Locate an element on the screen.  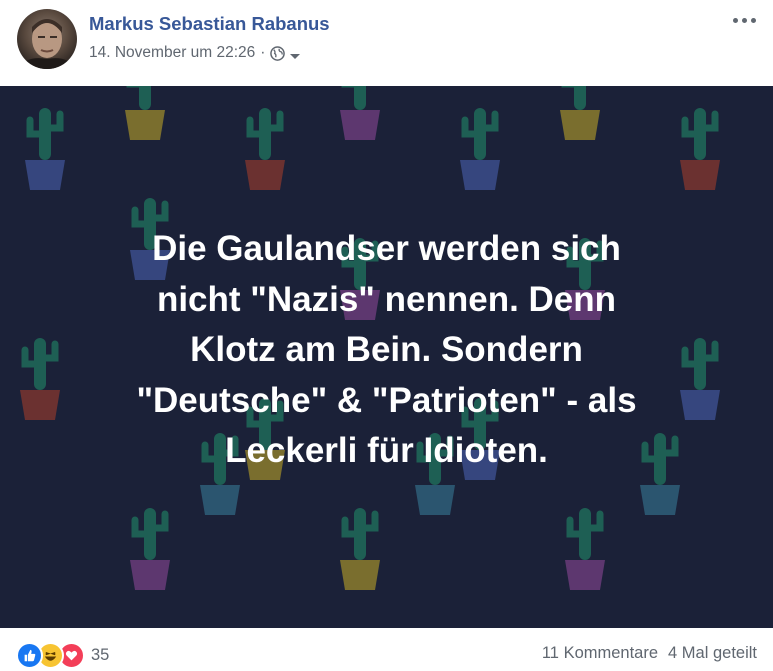
like-icon is located at coordinates (29, 655).